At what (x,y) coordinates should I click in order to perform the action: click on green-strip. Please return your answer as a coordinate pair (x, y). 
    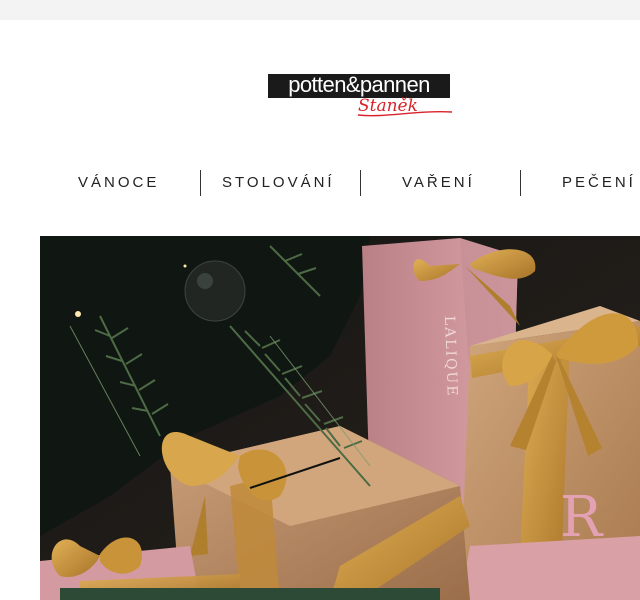
    Looking at the image, I should click on (250, 594).